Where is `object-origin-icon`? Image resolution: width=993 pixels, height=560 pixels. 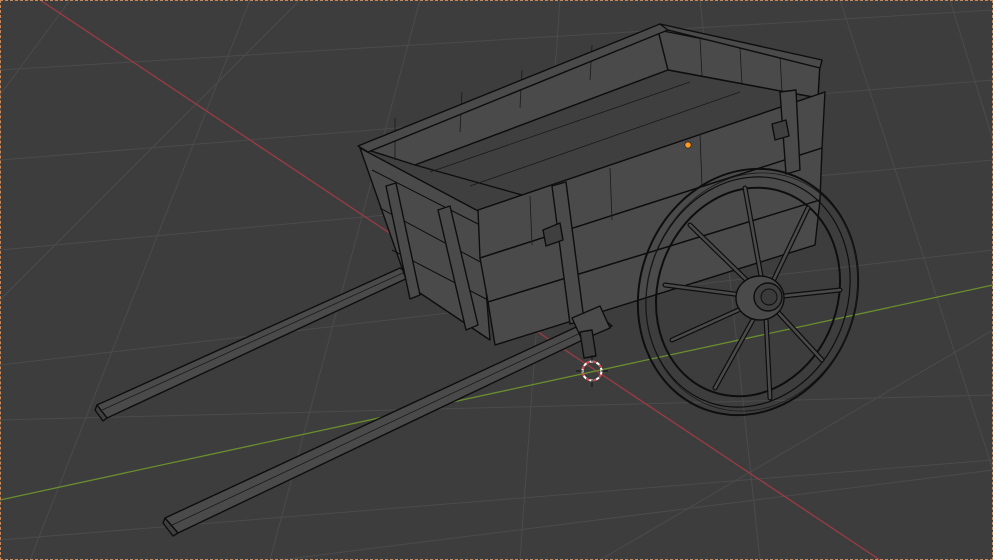 object-origin-icon is located at coordinates (688, 145).